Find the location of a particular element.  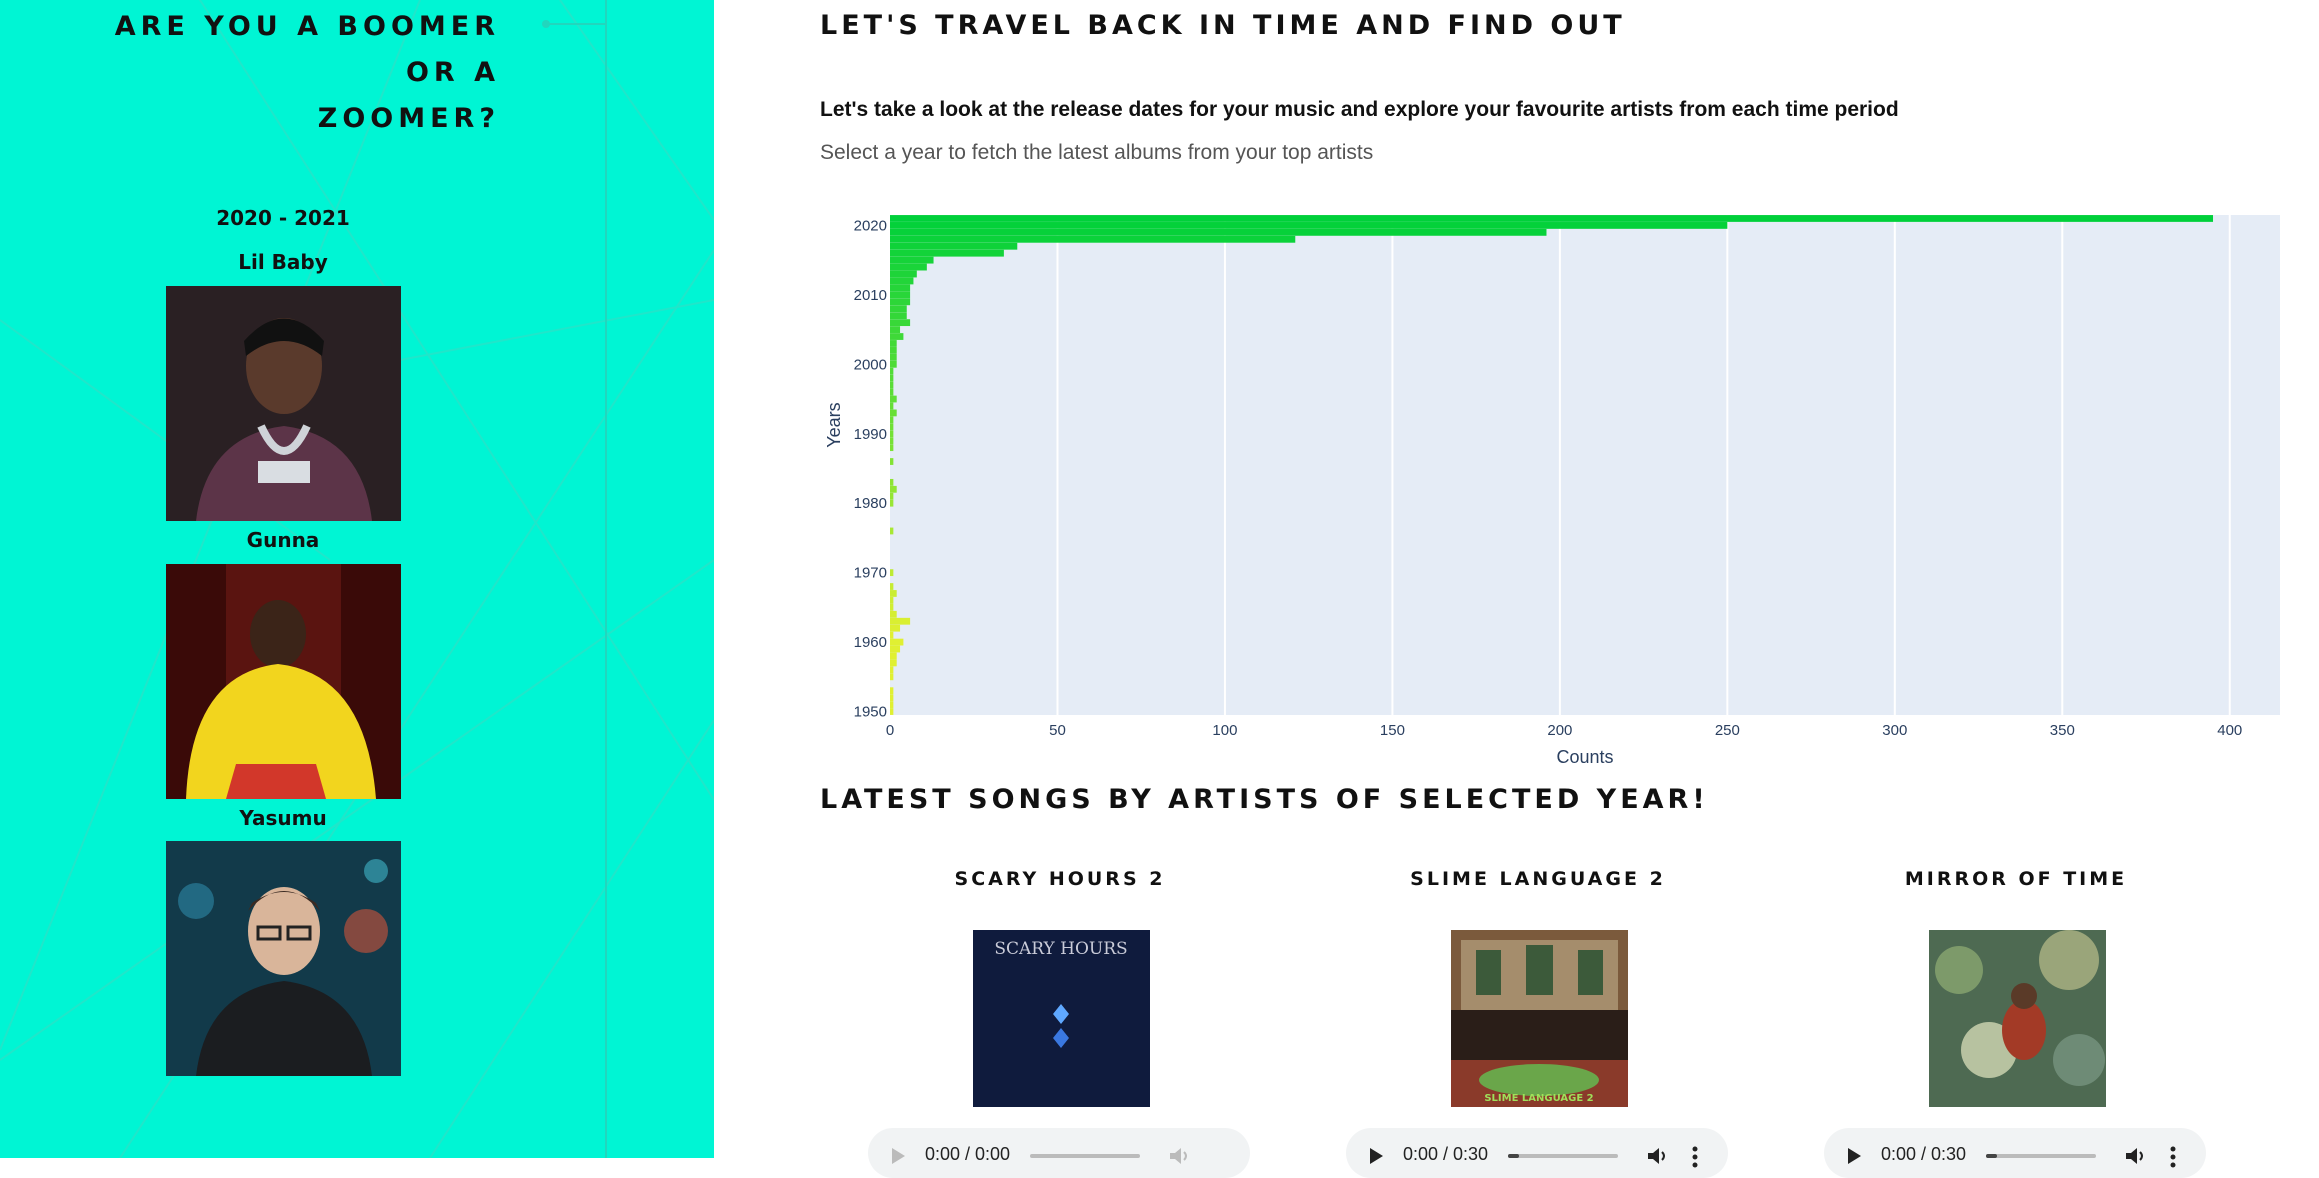

x-tick-label: 100 is located at coordinates (1224, 730).